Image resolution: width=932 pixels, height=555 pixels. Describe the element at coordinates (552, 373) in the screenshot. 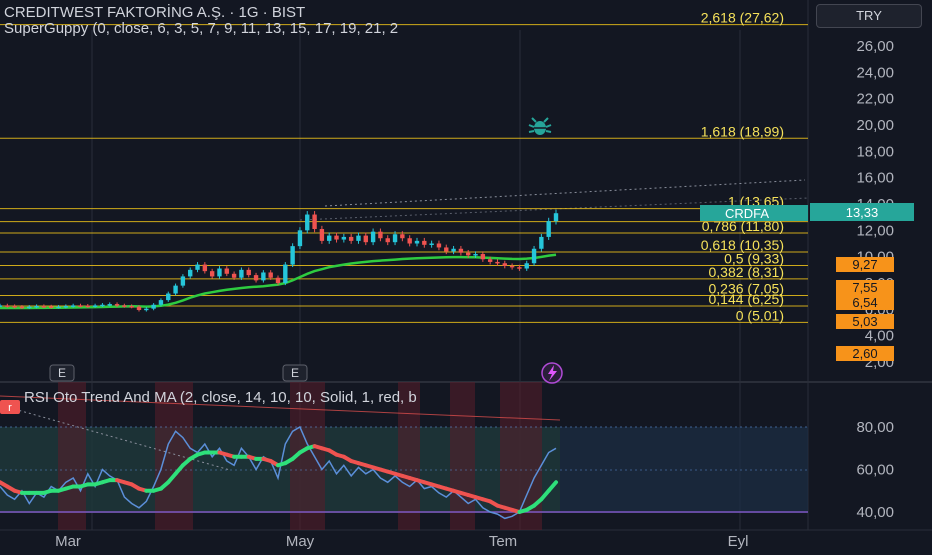

I see `lightning-icon` at that location.